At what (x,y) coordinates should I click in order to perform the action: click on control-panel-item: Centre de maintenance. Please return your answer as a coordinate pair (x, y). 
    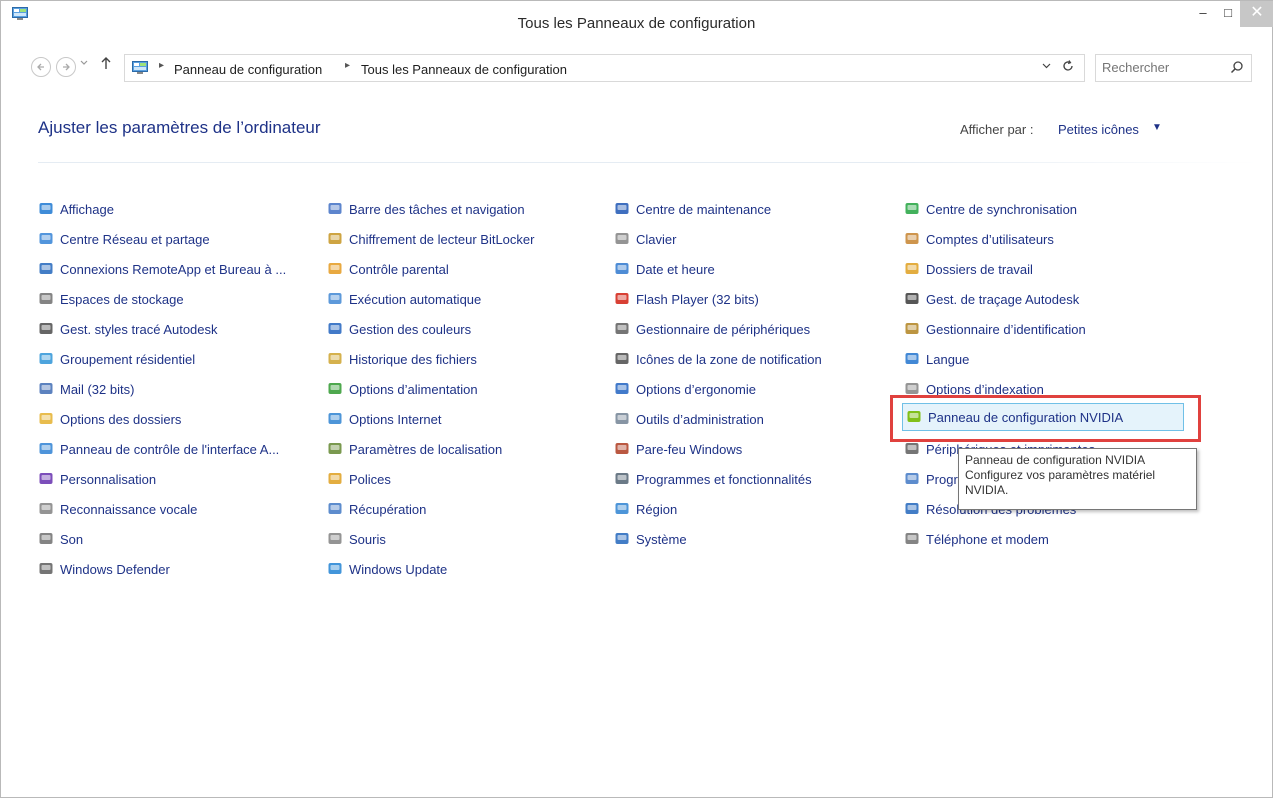
    Looking at the image, I should click on (692, 209).